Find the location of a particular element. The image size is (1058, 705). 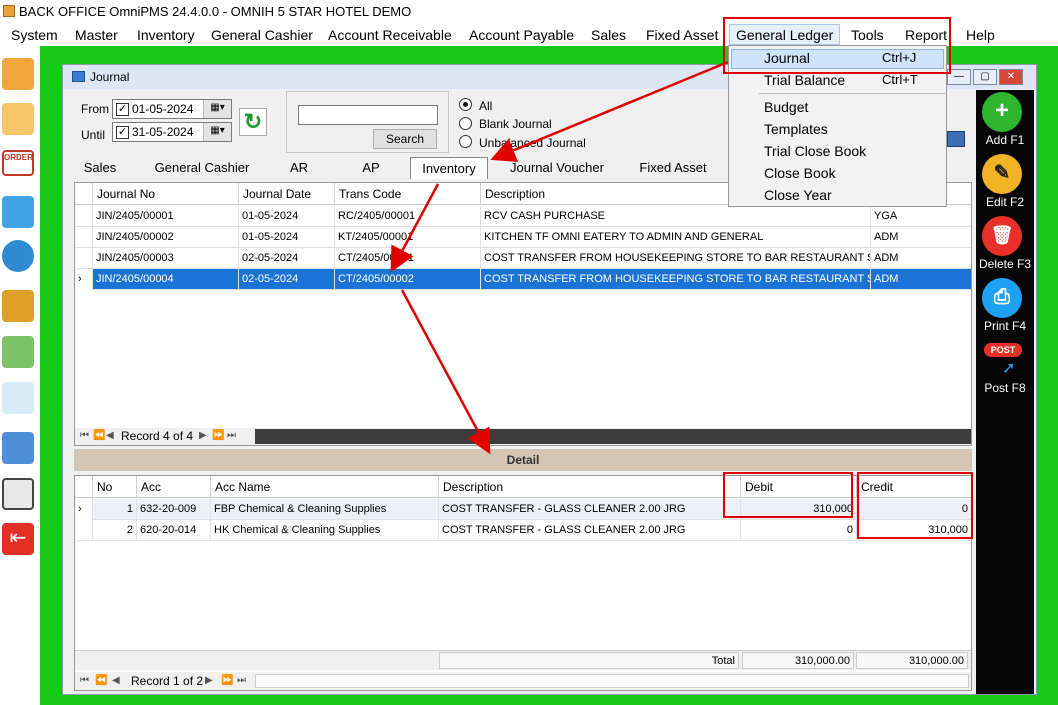

tab-general-cashier: General Cashier is located at coordinates (202, 168).